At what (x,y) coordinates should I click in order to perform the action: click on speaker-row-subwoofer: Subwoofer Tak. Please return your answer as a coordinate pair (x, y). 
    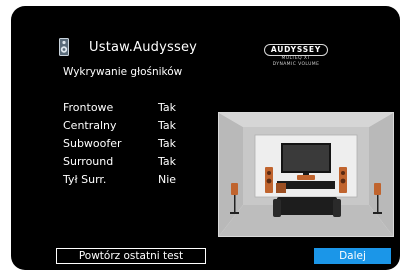
    Looking at the image, I should click on (119, 143).